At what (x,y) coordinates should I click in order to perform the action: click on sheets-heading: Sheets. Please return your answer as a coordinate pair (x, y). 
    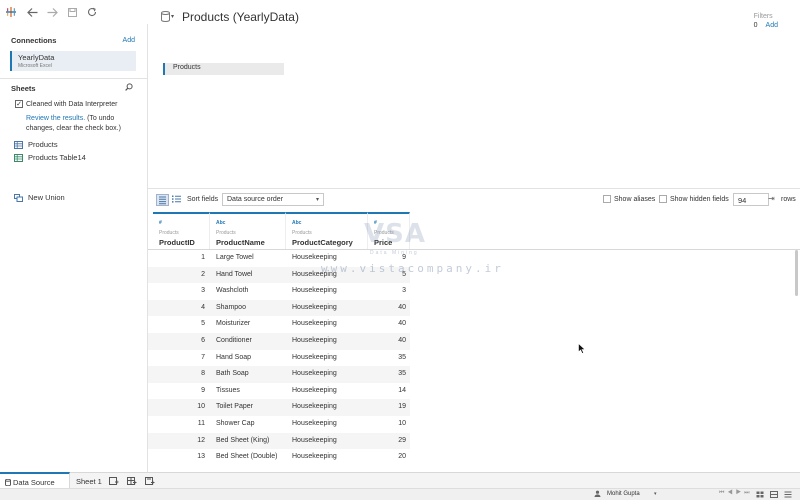
    Looking at the image, I should click on (23, 88).